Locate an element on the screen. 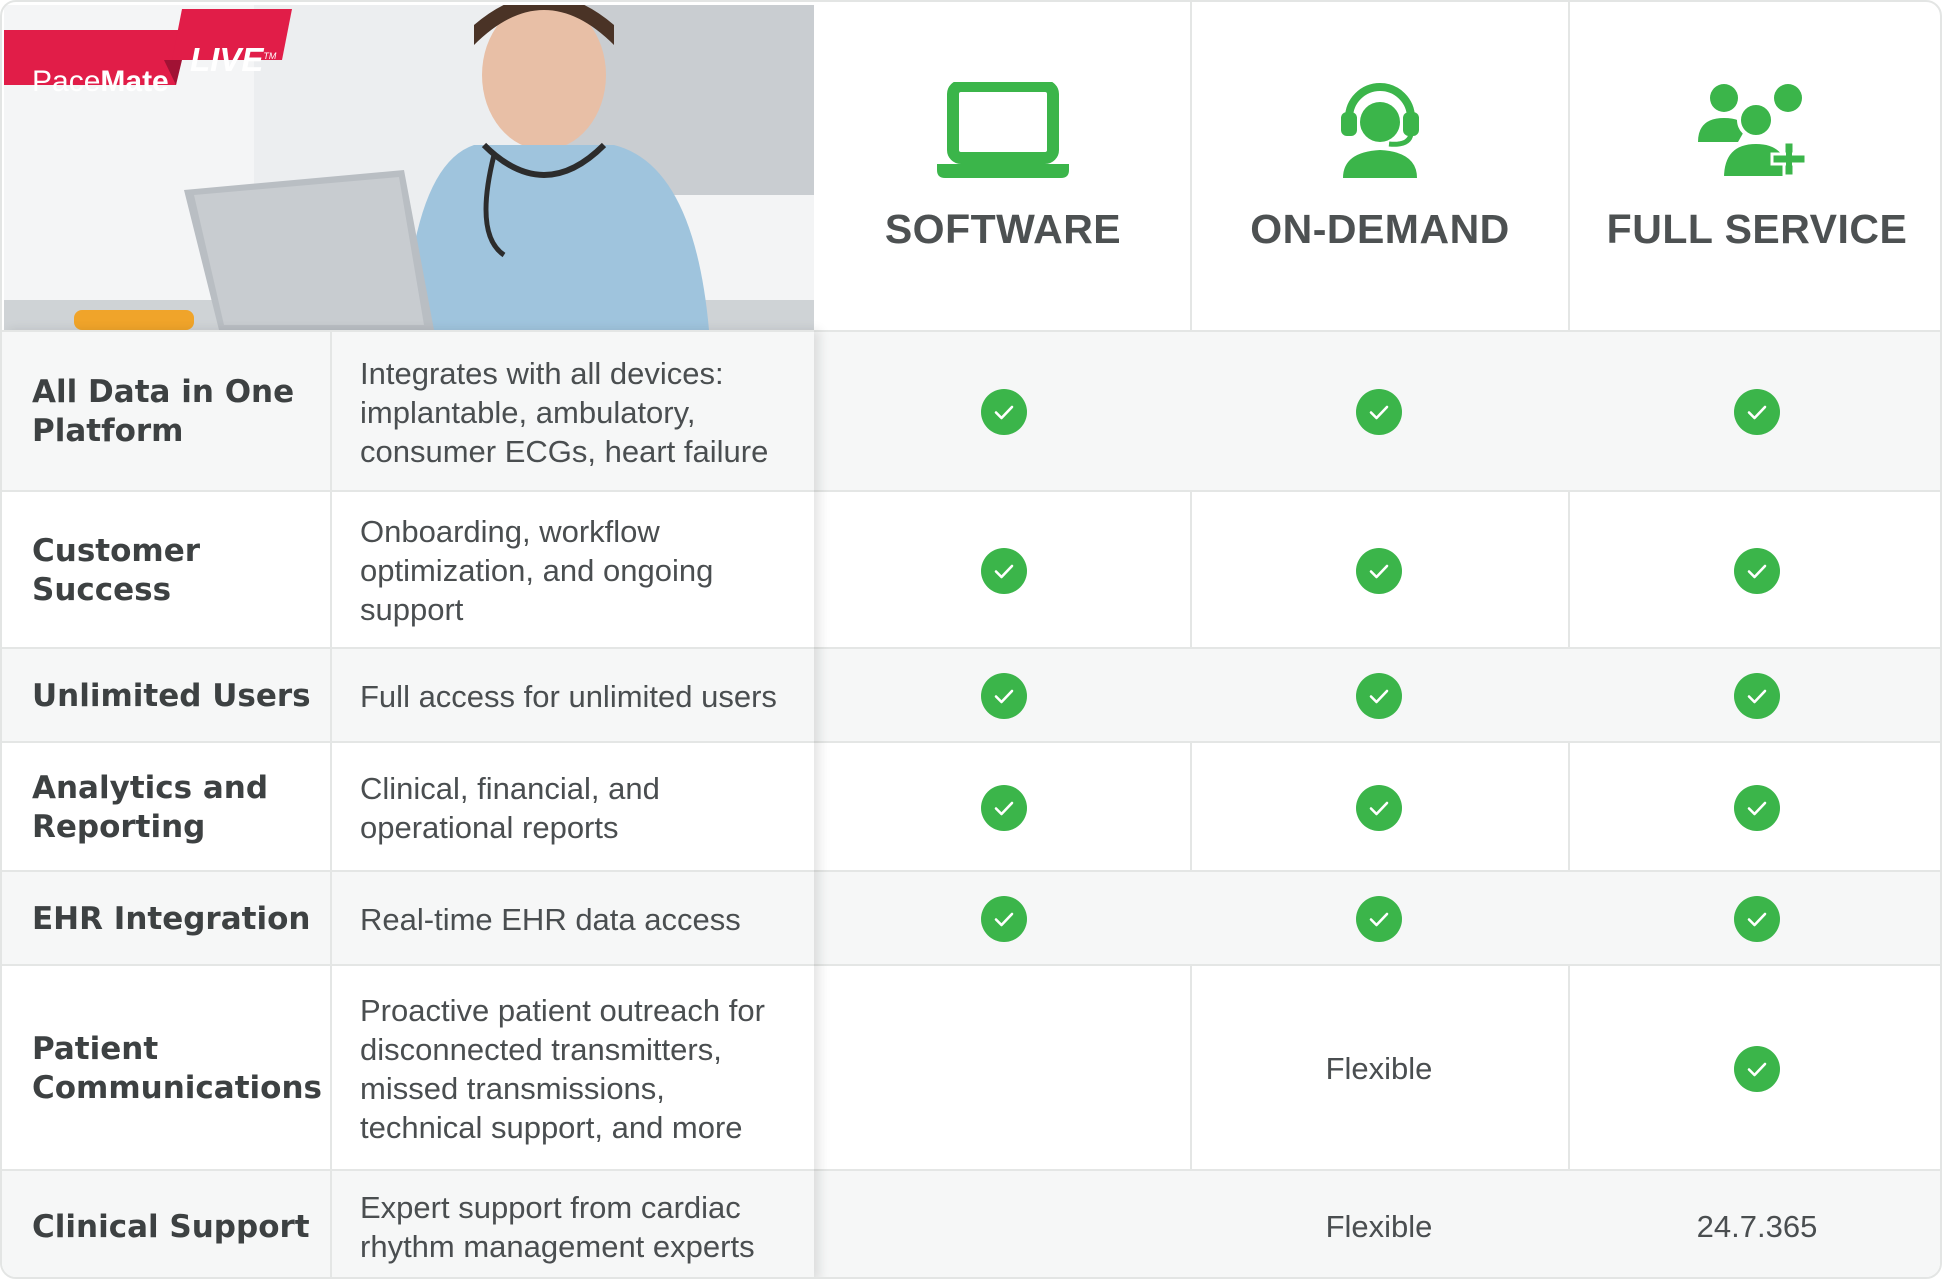 This screenshot has height=1279, width=1942. feature-name: Customer Success is located at coordinates (116, 571).